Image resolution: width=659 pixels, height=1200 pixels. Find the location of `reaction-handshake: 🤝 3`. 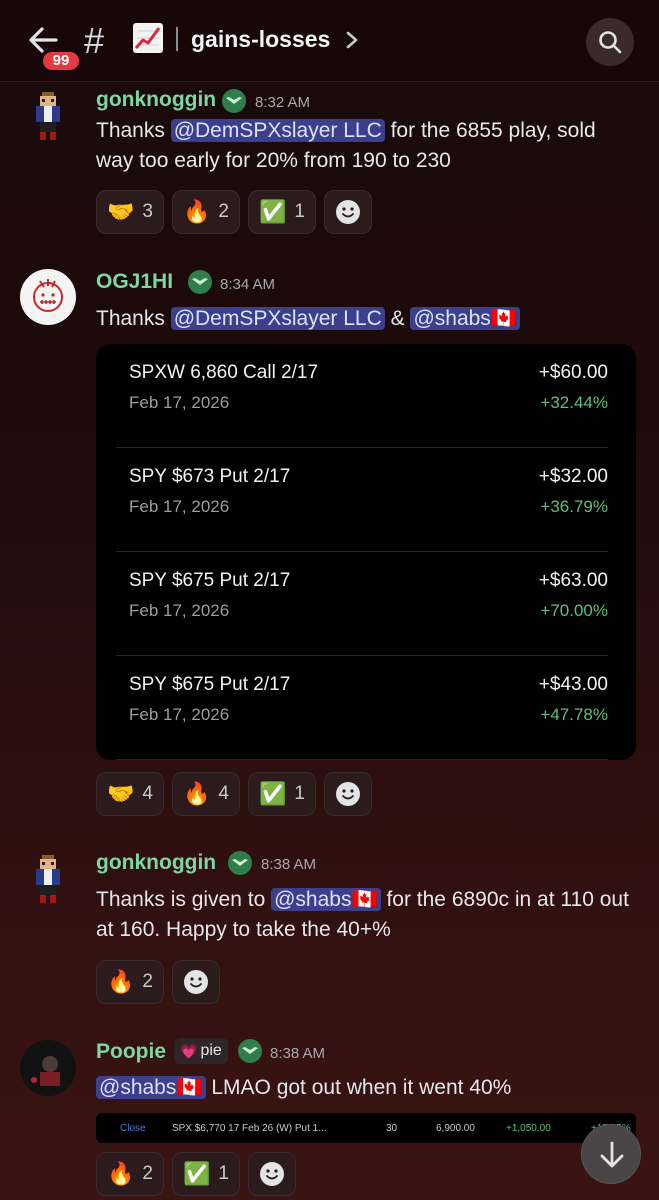

reaction-handshake: 🤝 3 is located at coordinates (130, 212).